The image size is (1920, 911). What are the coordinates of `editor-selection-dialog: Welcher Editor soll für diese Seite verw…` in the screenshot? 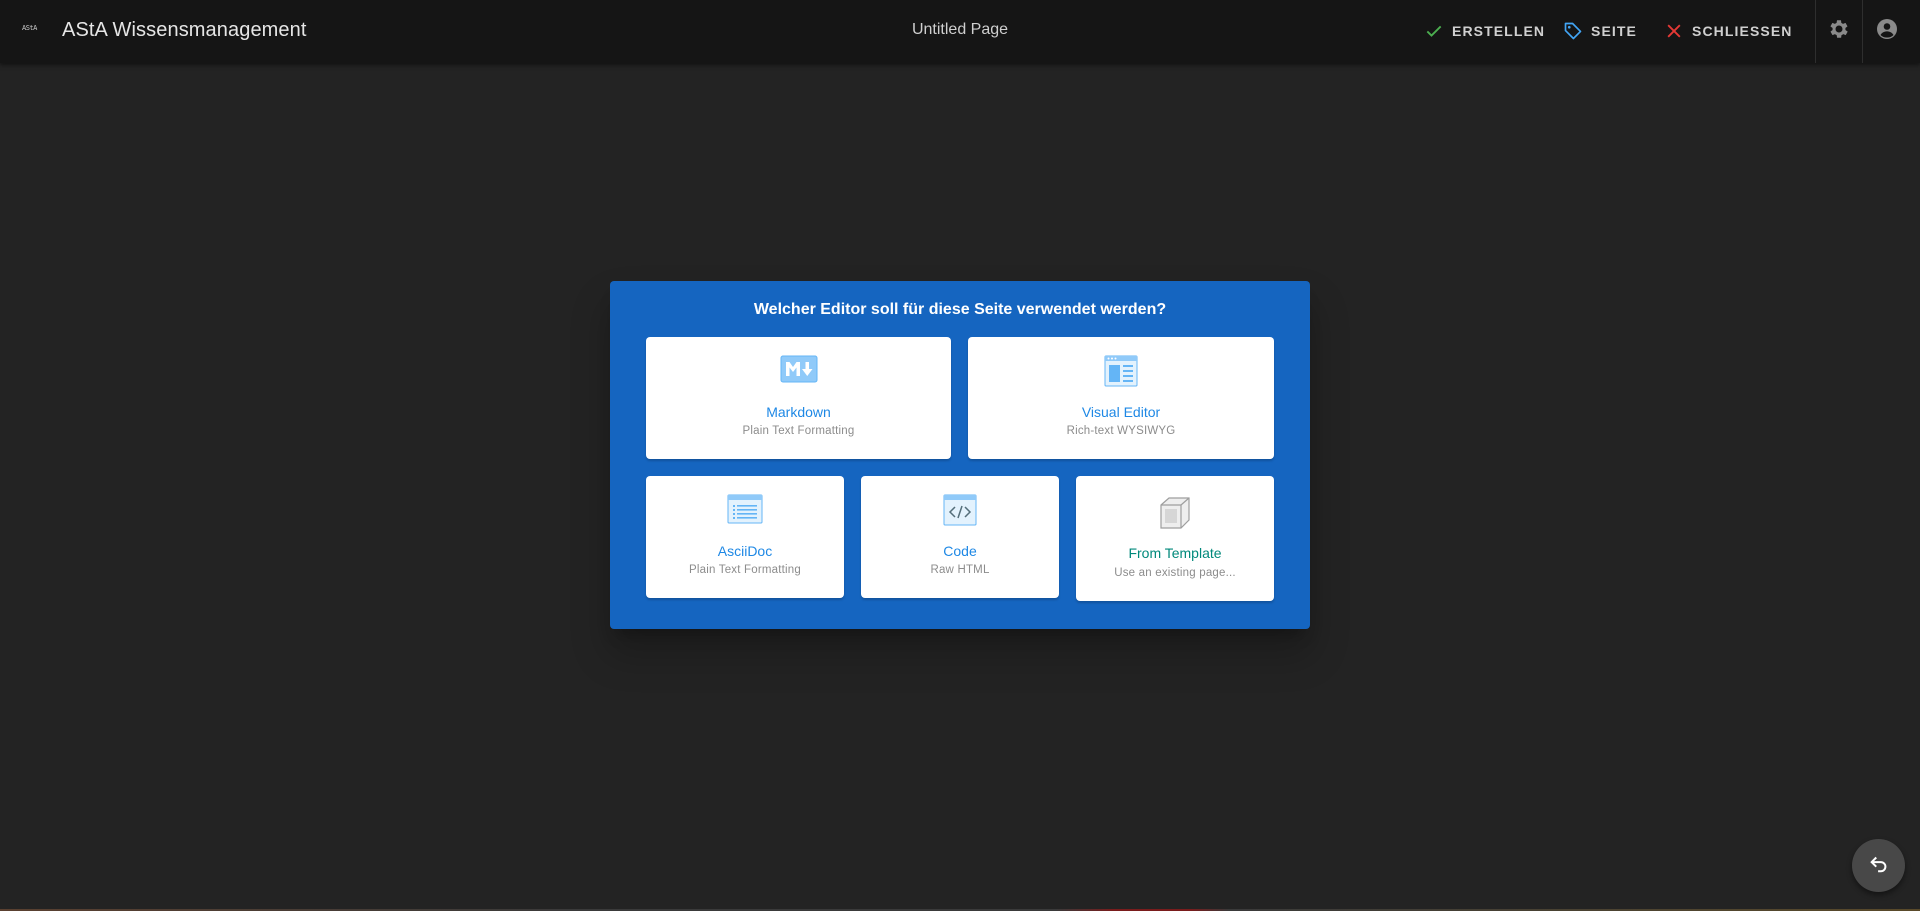 It's located at (960, 455).